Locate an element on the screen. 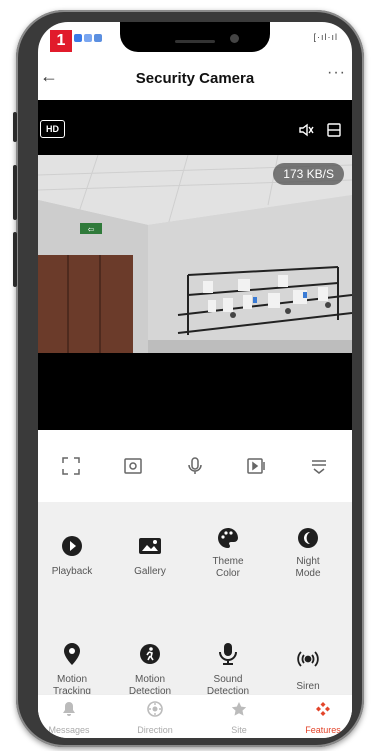 The width and height of the screenshot is (373, 751). feature-label: Night Mode is located at coordinates (308, 567).